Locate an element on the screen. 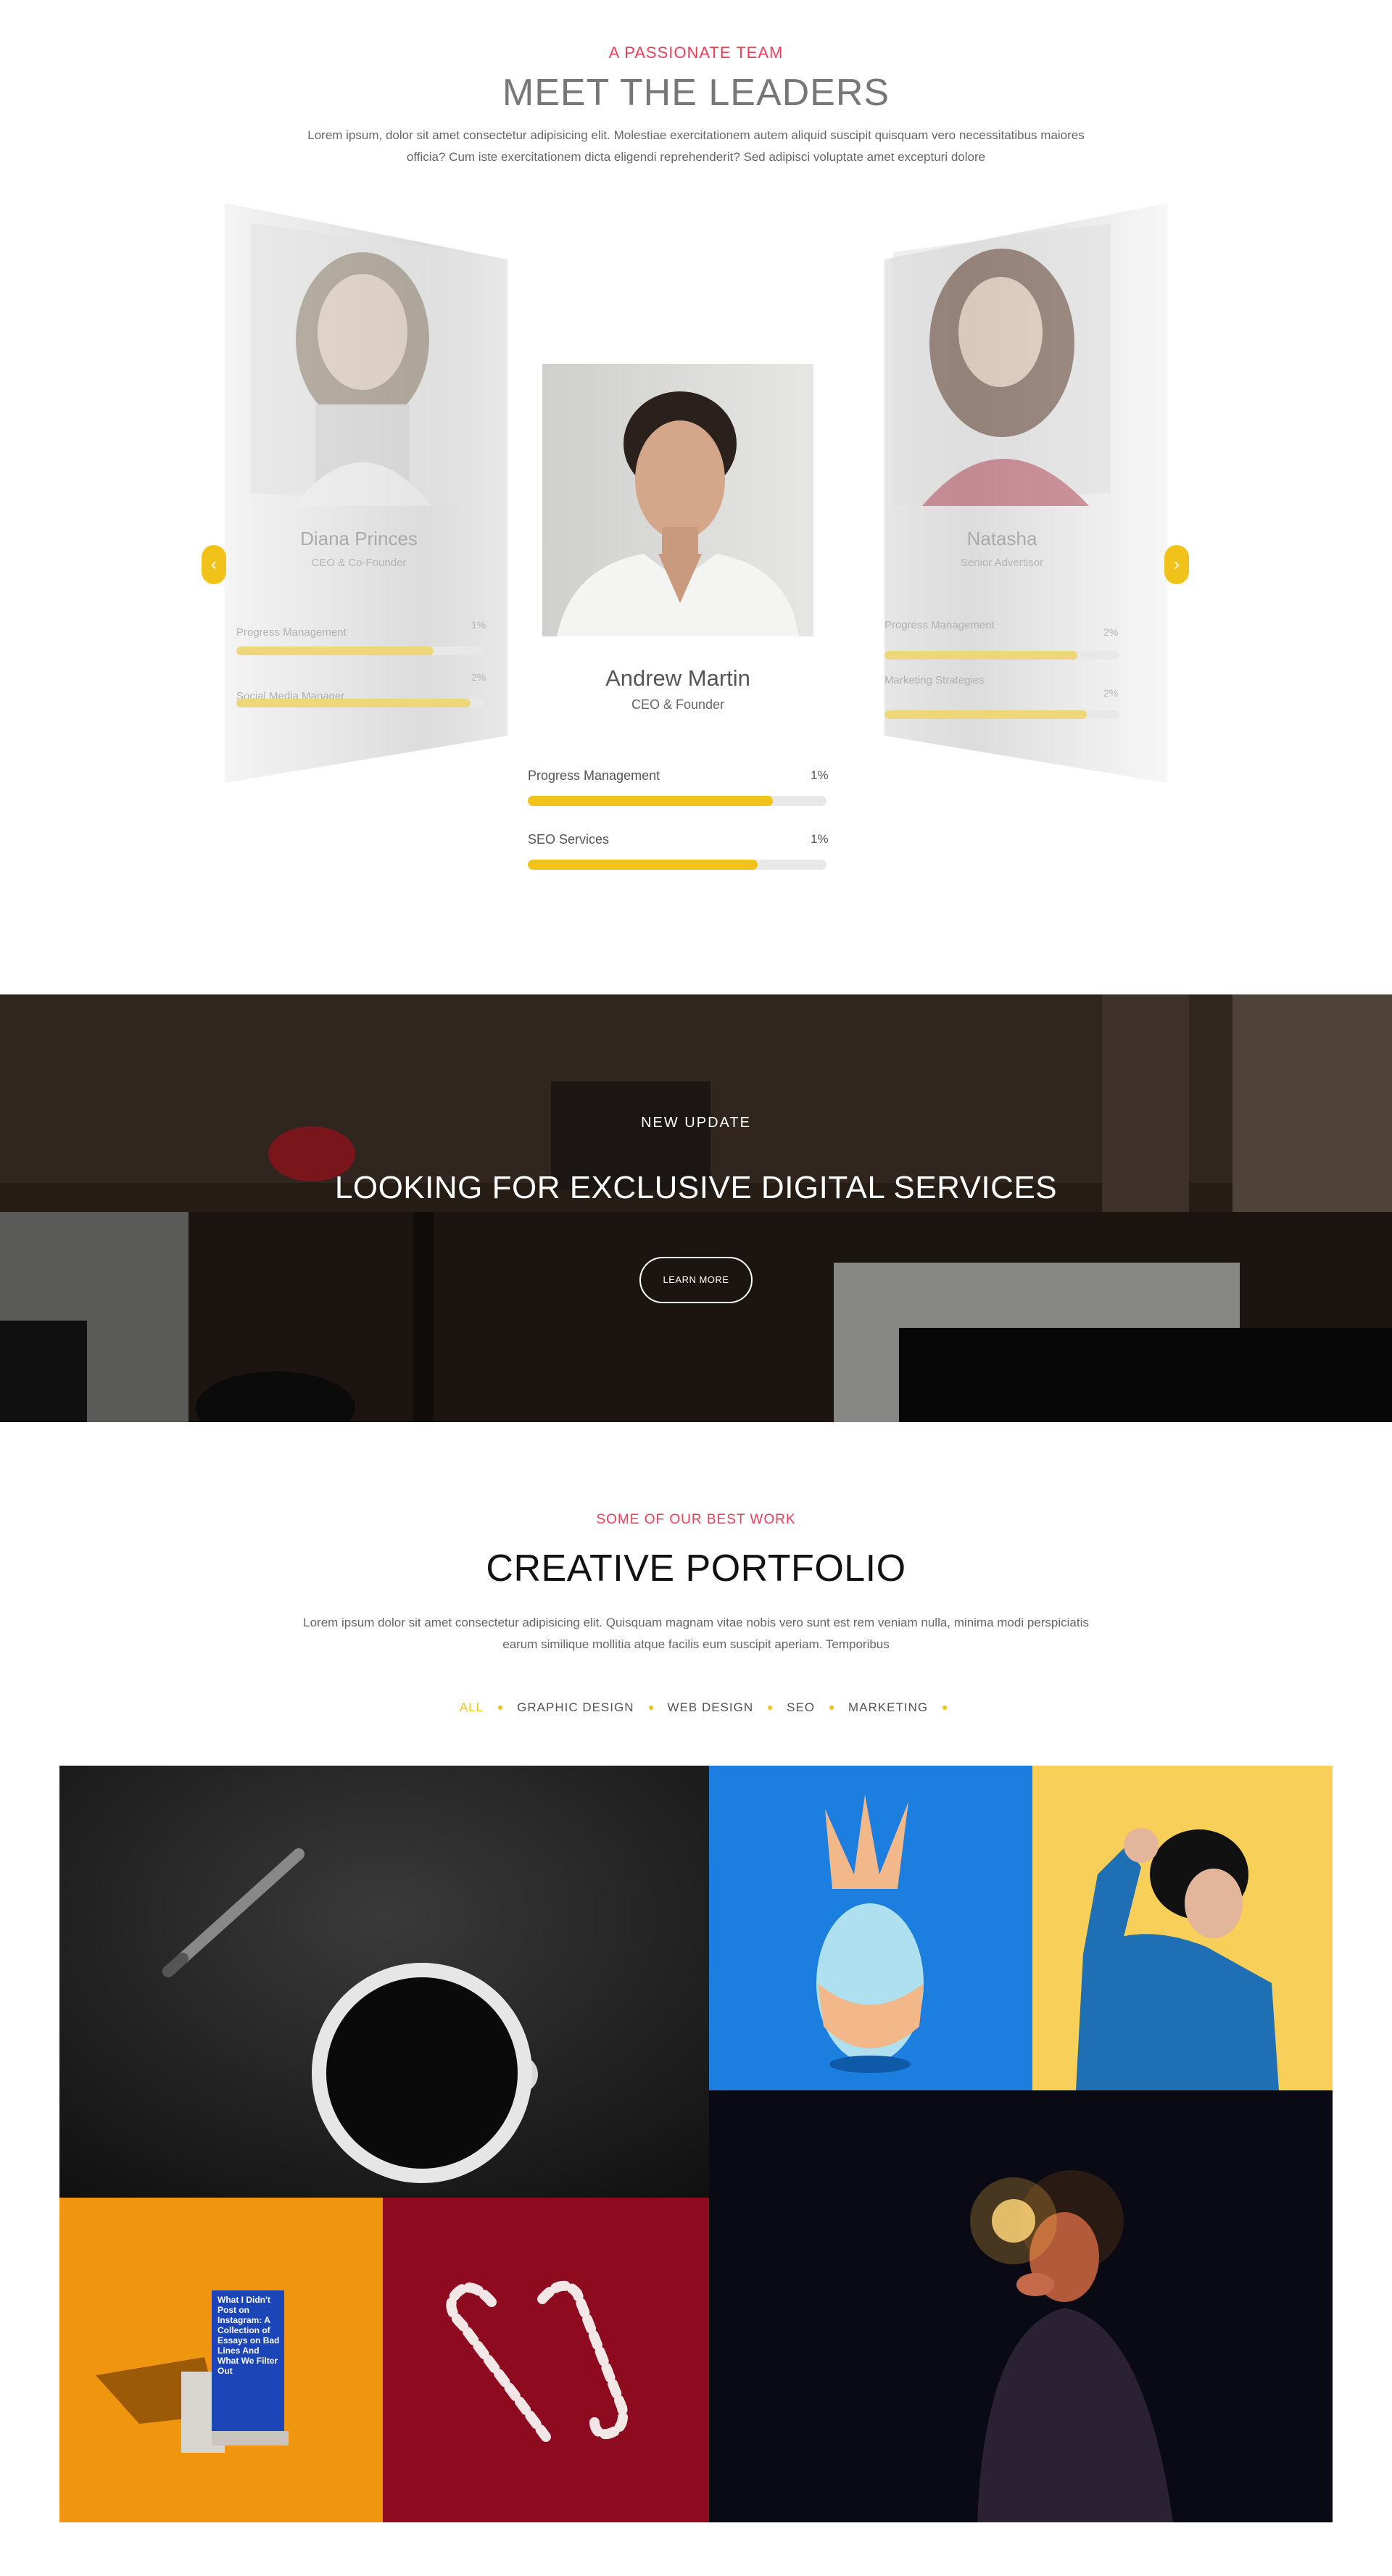  team-eyebrow: A PASSIONATE TEAM is located at coordinates (696, 52).